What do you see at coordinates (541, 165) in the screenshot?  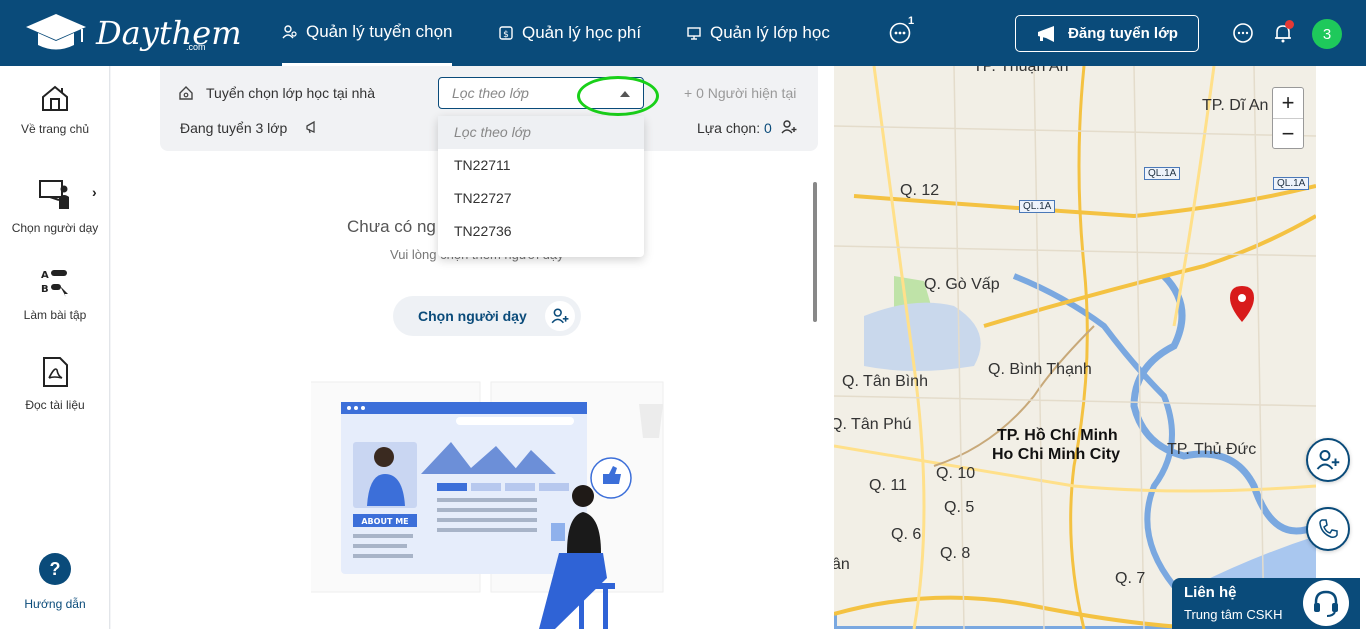 I see `dropdown-option-tn22711: TN22711` at bounding box center [541, 165].